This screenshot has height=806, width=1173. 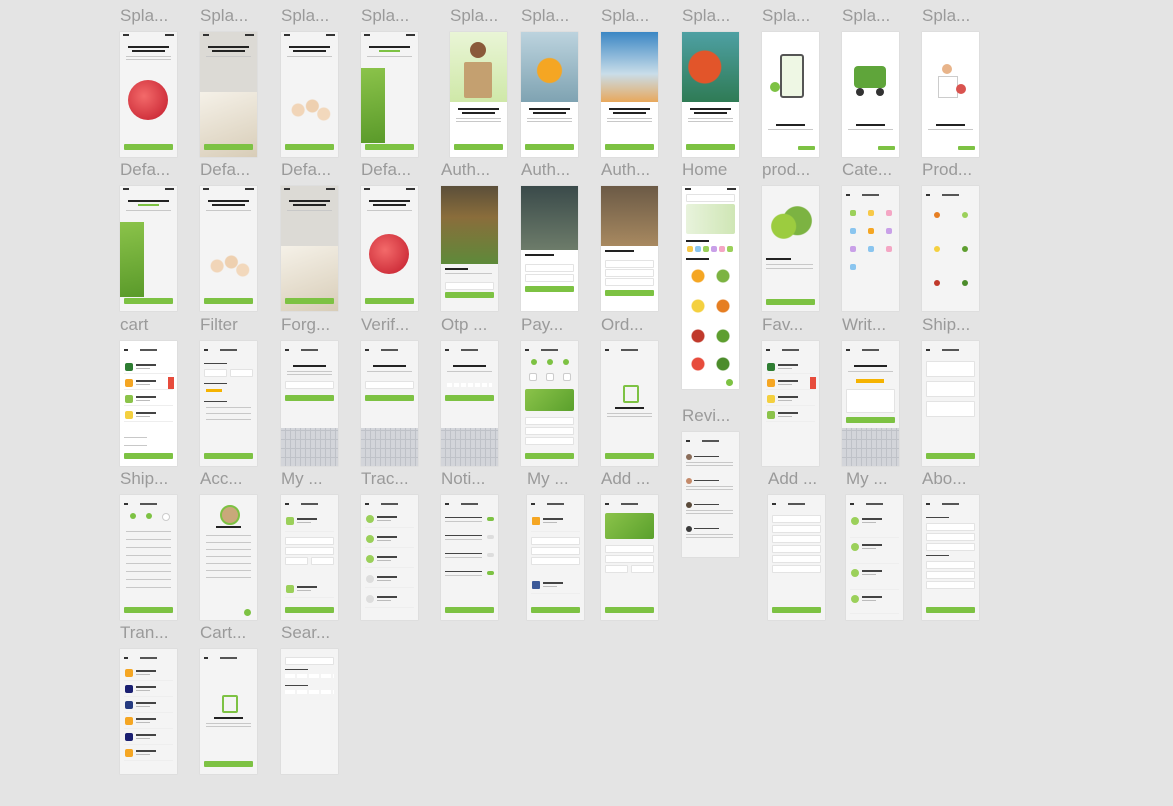 What do you see at coordinates (950, 456) in the screenshot?
I see `confirm-button` at bounding box center [950, 456].